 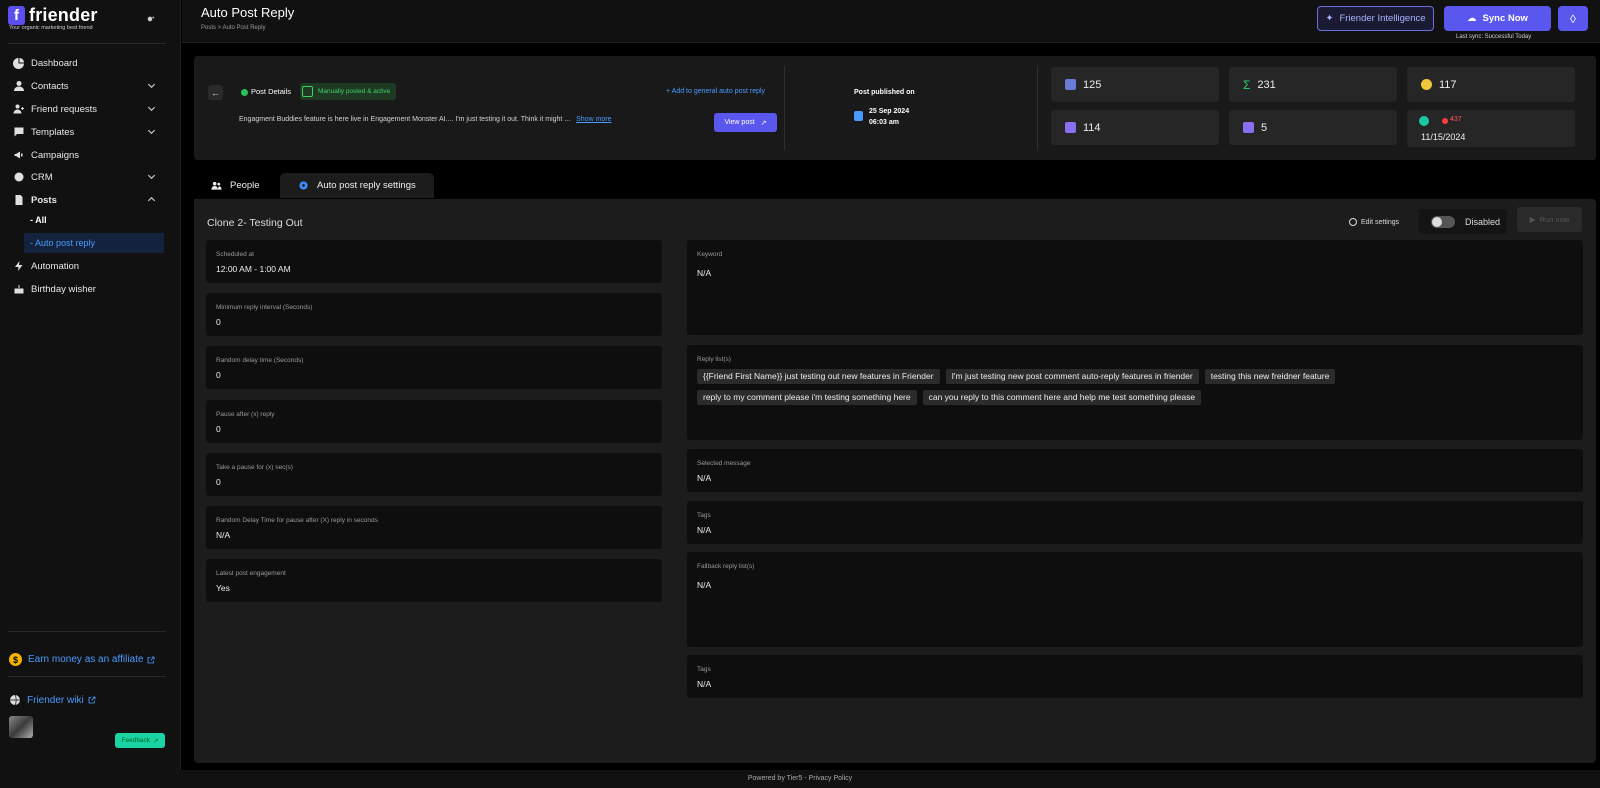 I want to click on field-value: Yes, so click(x=223, y=588).